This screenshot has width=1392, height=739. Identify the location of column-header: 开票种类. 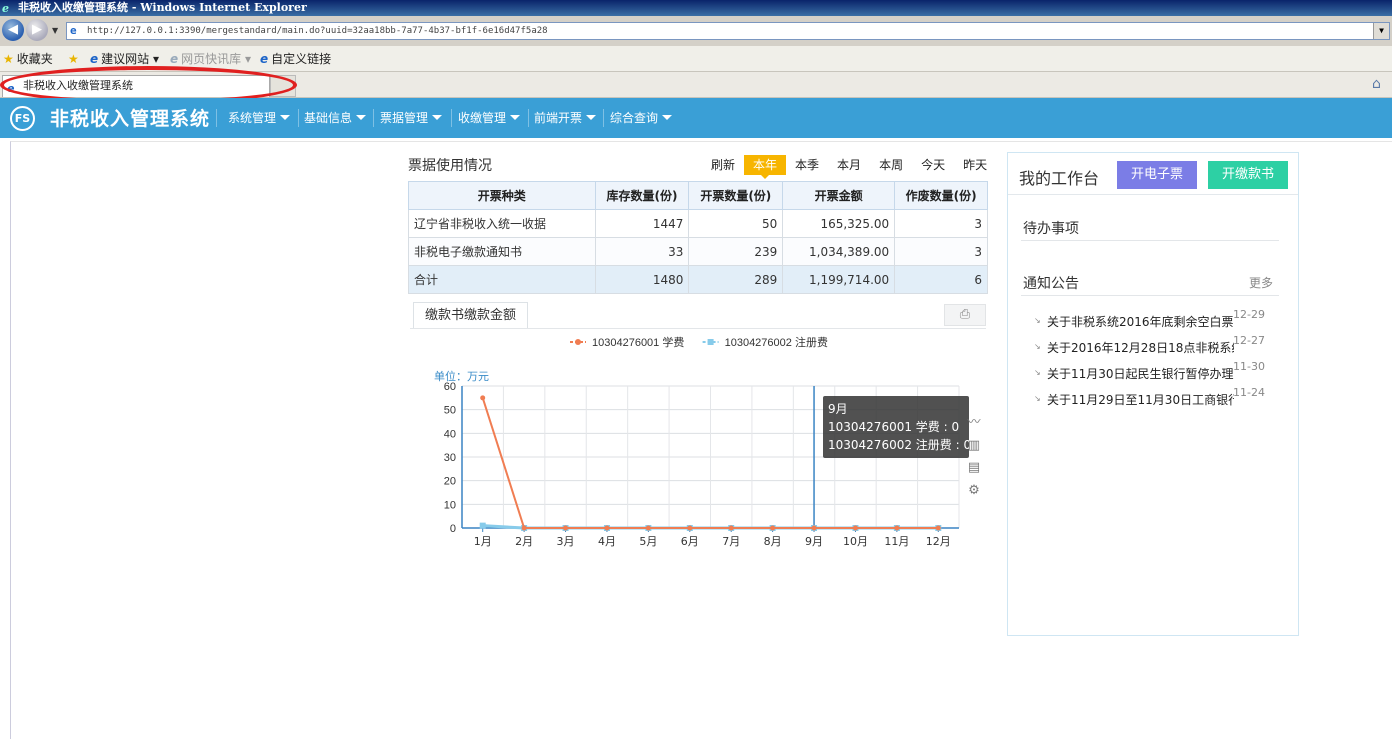
(502, 195).